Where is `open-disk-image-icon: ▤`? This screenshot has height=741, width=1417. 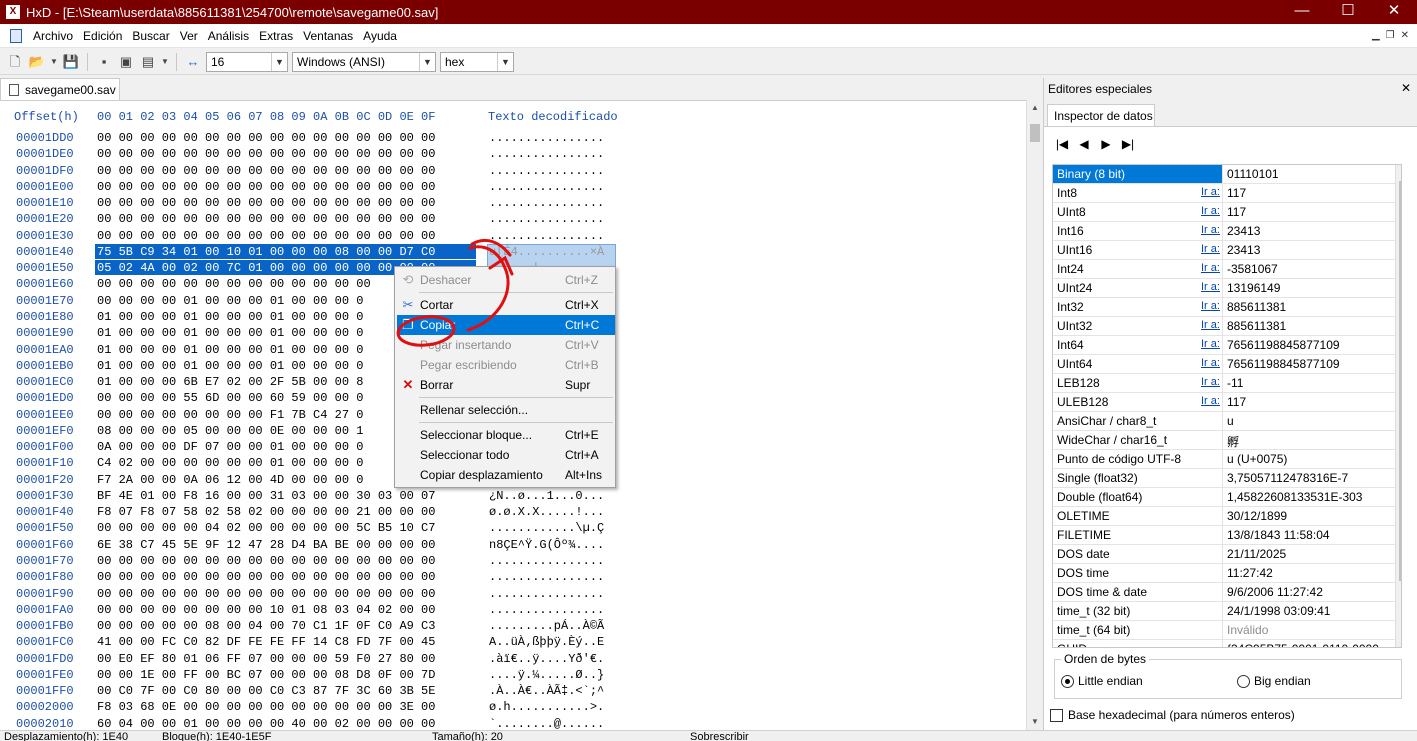 open-disk-image-icon: ▤ is located at coordinates (148, 62).